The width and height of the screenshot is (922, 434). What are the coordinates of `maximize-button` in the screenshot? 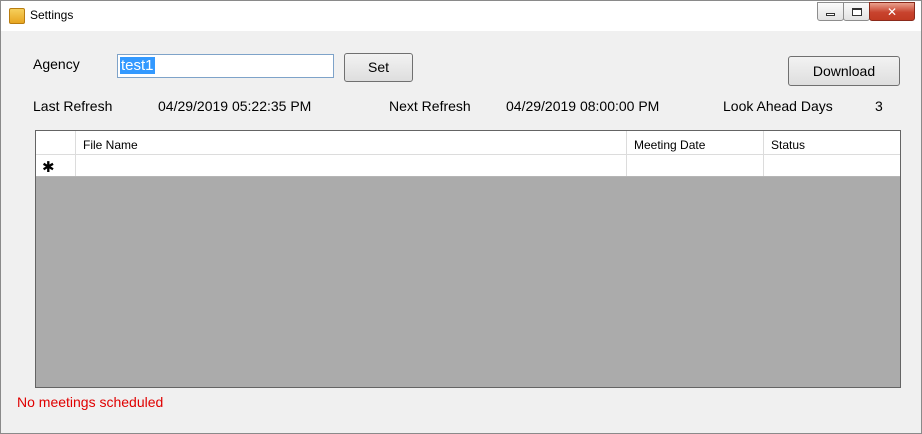 It's located at (856, 11).